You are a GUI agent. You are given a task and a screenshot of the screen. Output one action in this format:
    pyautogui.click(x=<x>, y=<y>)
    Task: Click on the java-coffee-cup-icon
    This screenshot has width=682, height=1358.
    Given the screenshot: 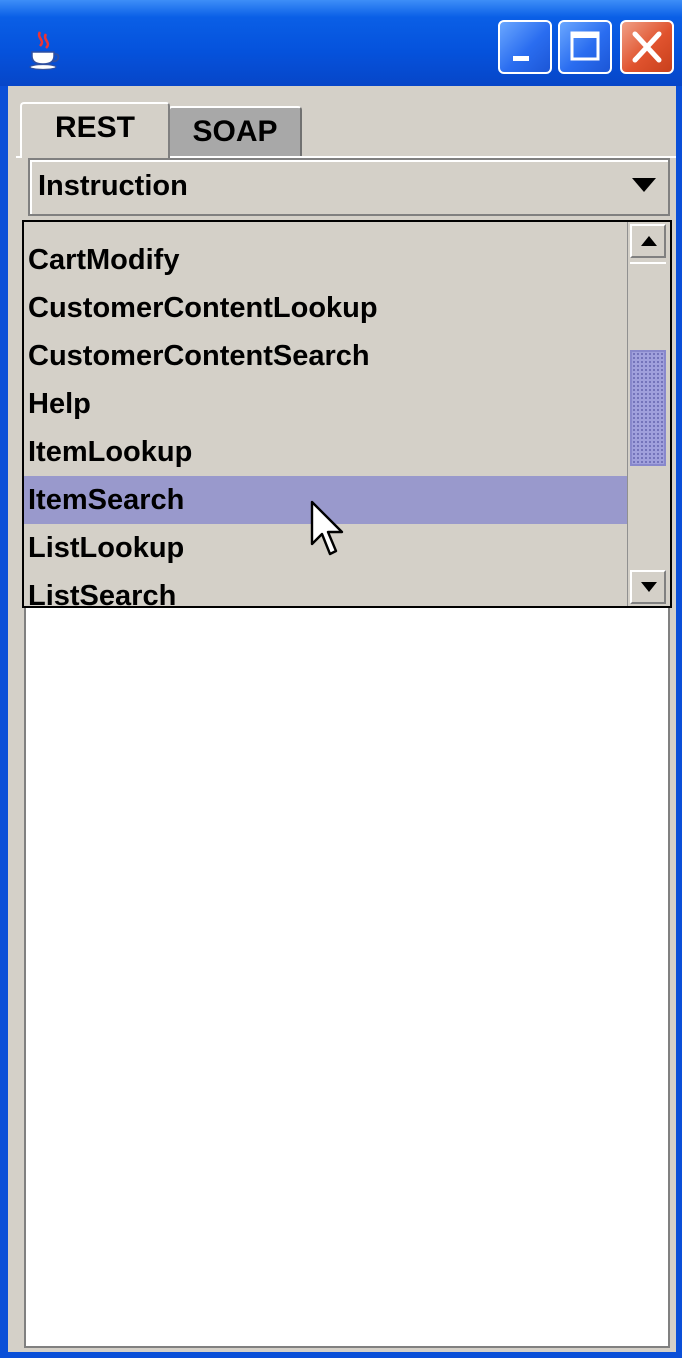 What is the action you would take?
    pyautogui.click(x=44, y=50)
    